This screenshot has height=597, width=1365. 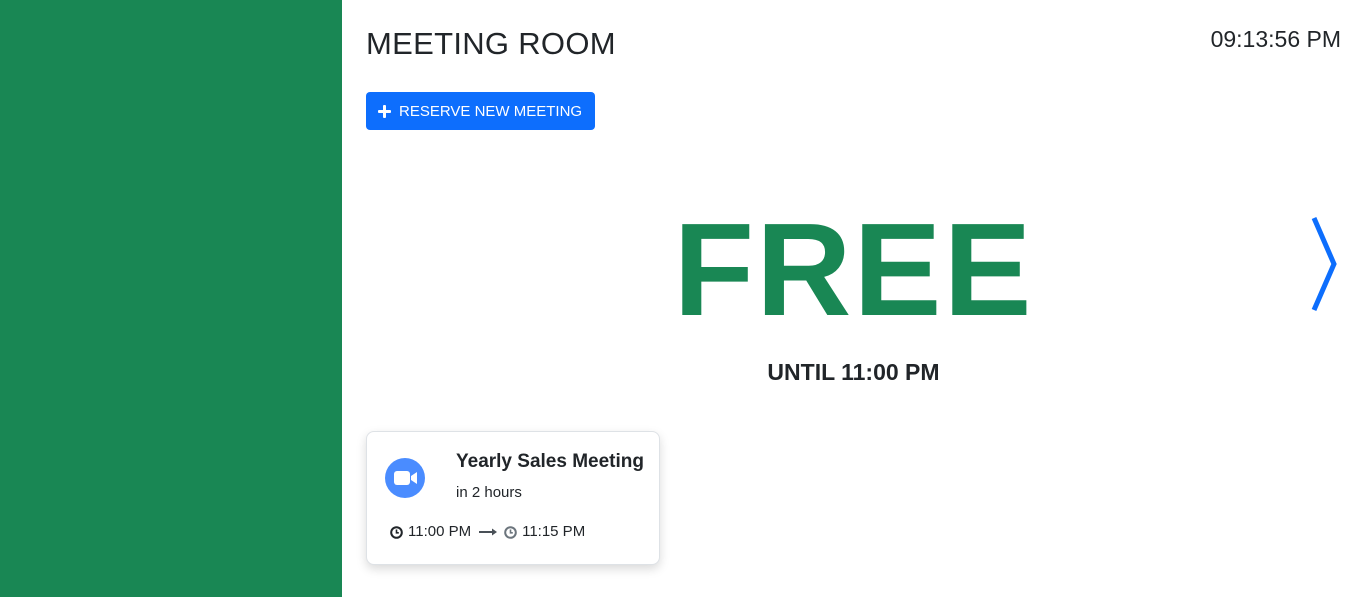 I want to click on reserve-new-meeting-button: RESERVE NEW MEETING, so click(x=481, y=111).